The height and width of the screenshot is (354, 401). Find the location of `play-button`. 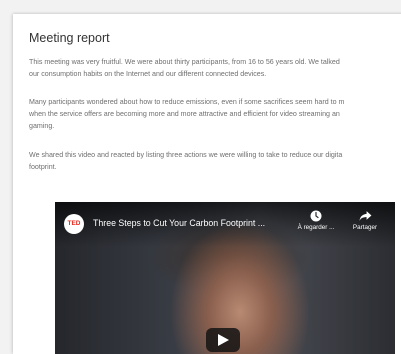

play-button is located at coordinates (223, 340).